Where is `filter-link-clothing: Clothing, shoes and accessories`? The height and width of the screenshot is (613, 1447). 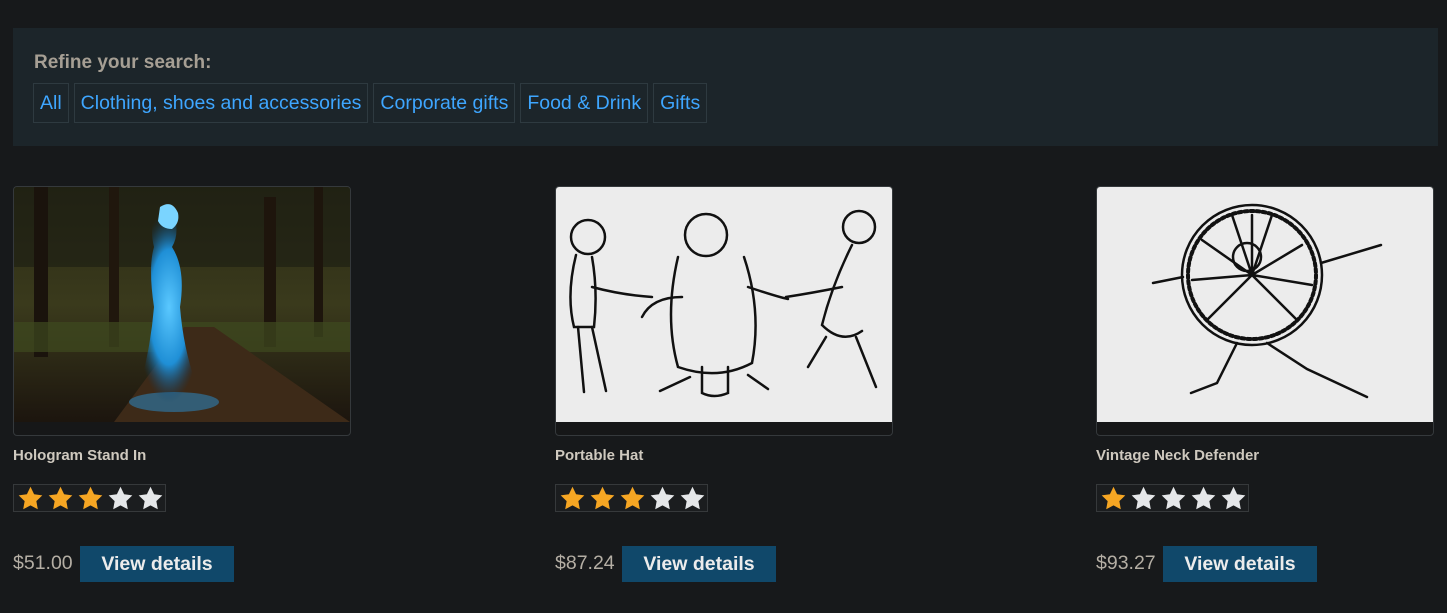 filter-link-clothing: Clothing, shoes and accessories is located at coordinates (221, 103).